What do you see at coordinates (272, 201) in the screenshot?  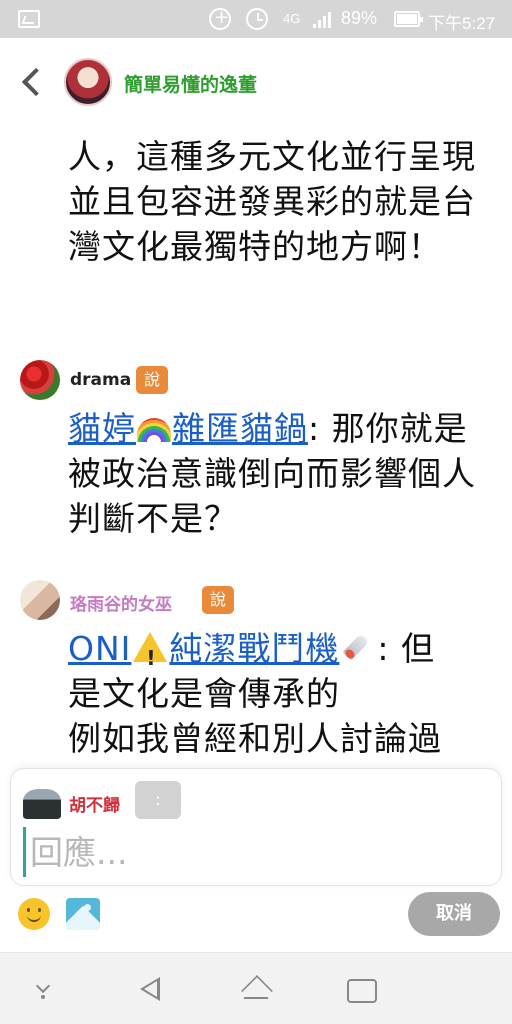 I see `message-text: 人，這種多元文化並行呈現並且包容迸發異彩的就是台灣文化最獨特的地方啊！` at bounding box center [272, 201].